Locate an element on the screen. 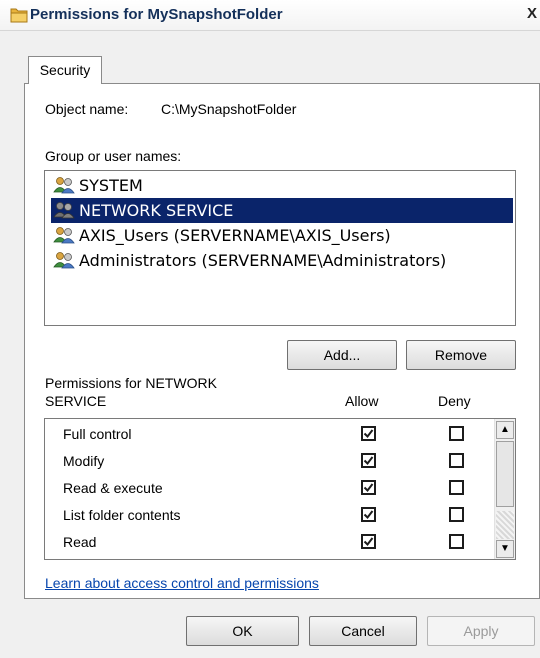  permission-row-read-execute: Read & execute is located at coordinates (265, 488).